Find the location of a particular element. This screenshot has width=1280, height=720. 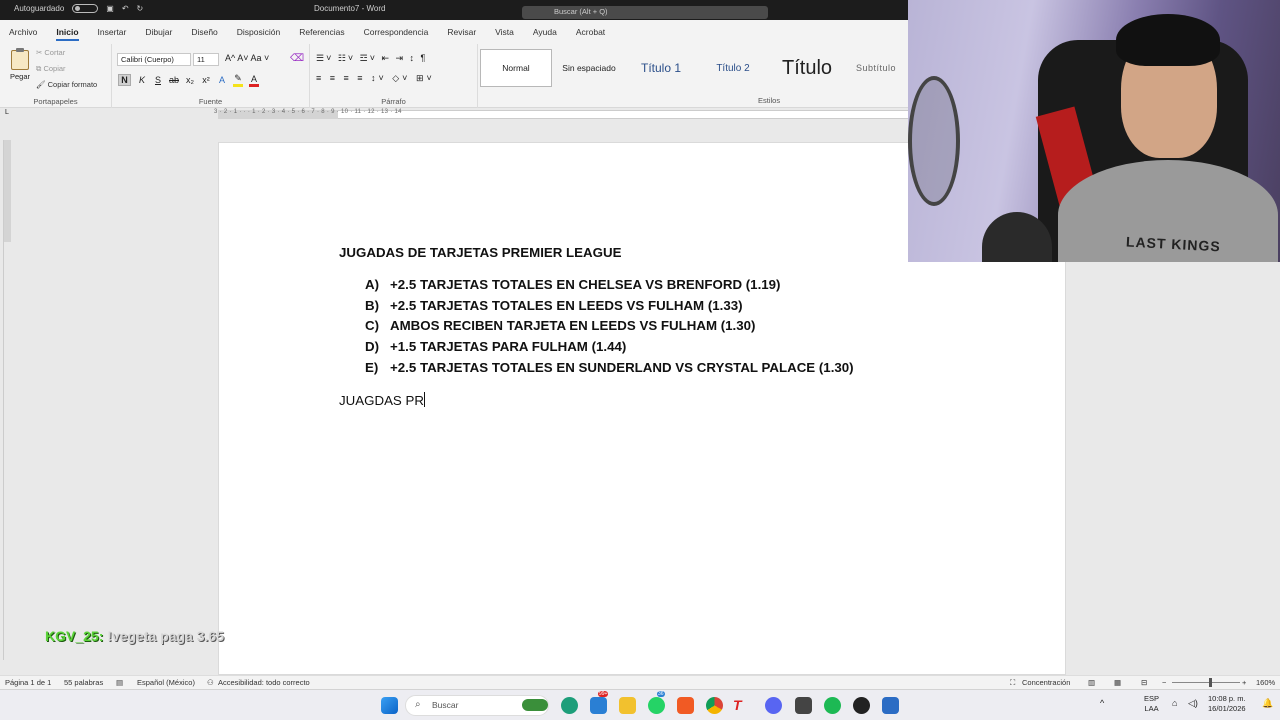

subscript-icon: x₂ is located at coordinates (190, 80).